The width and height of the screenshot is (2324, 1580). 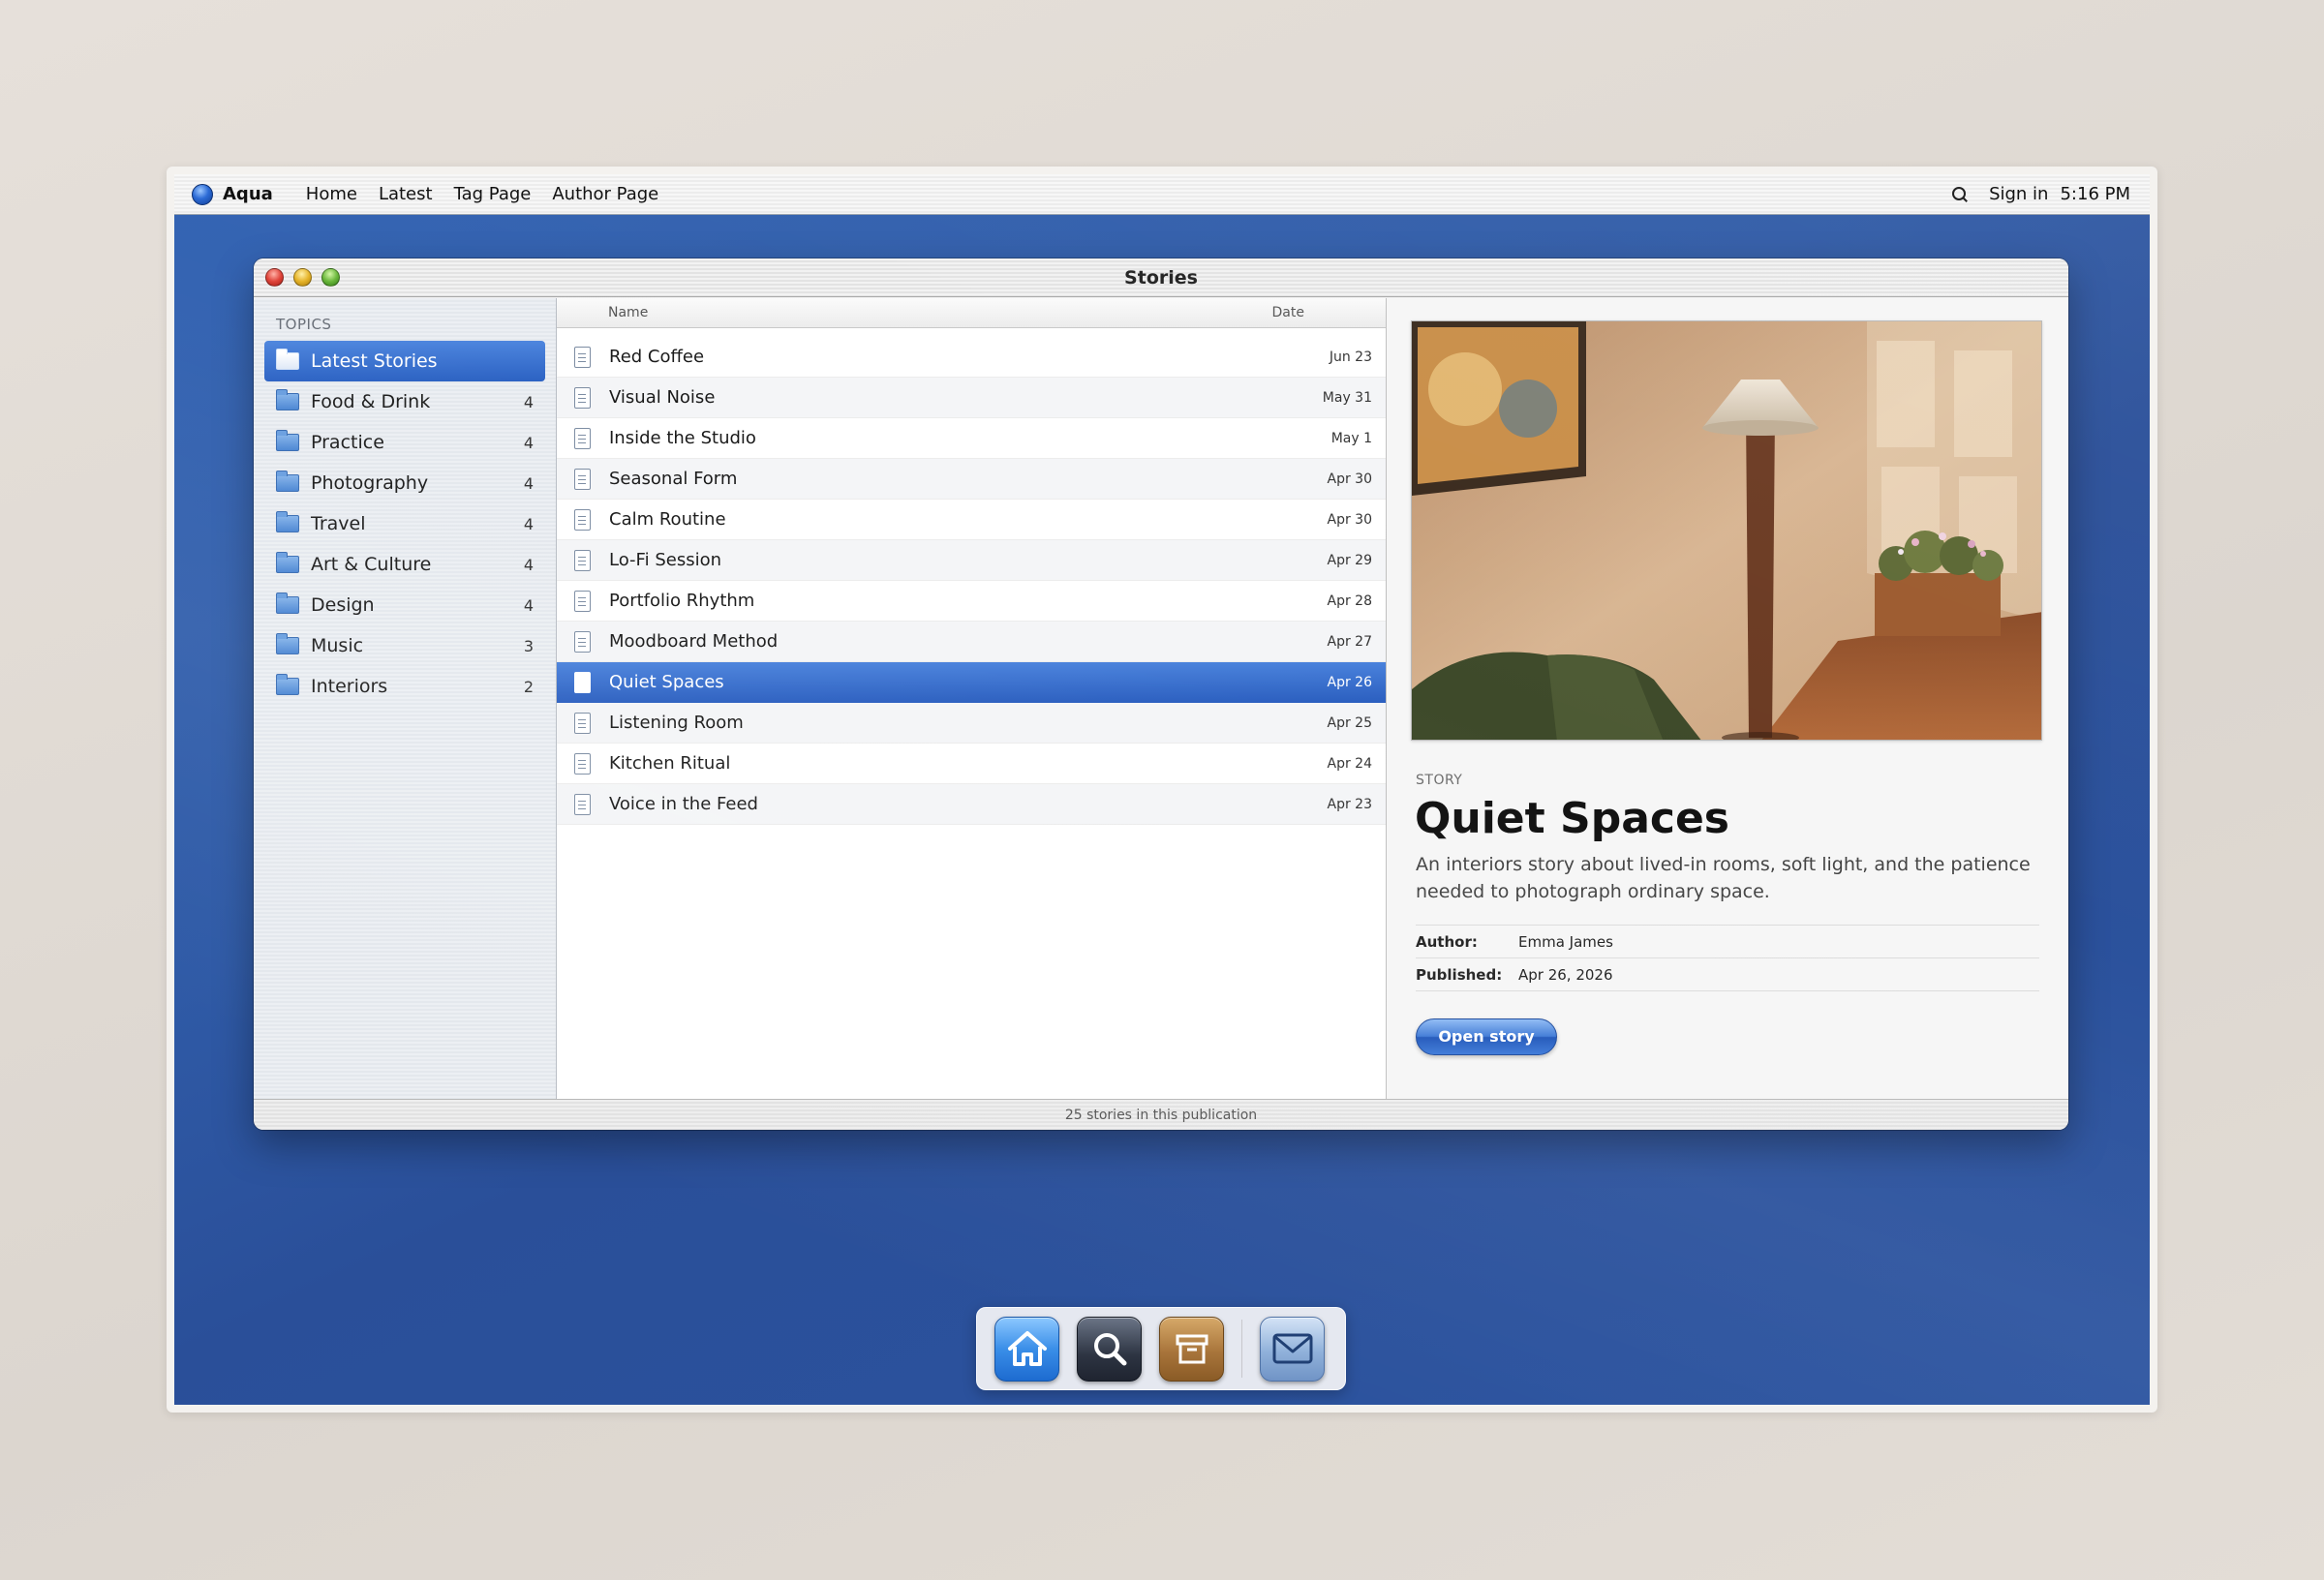 What do you see at coordinates (1447, 941) in the screenshot?
I see `meta-author-label: Author:` at bounding box center [1447, 941].